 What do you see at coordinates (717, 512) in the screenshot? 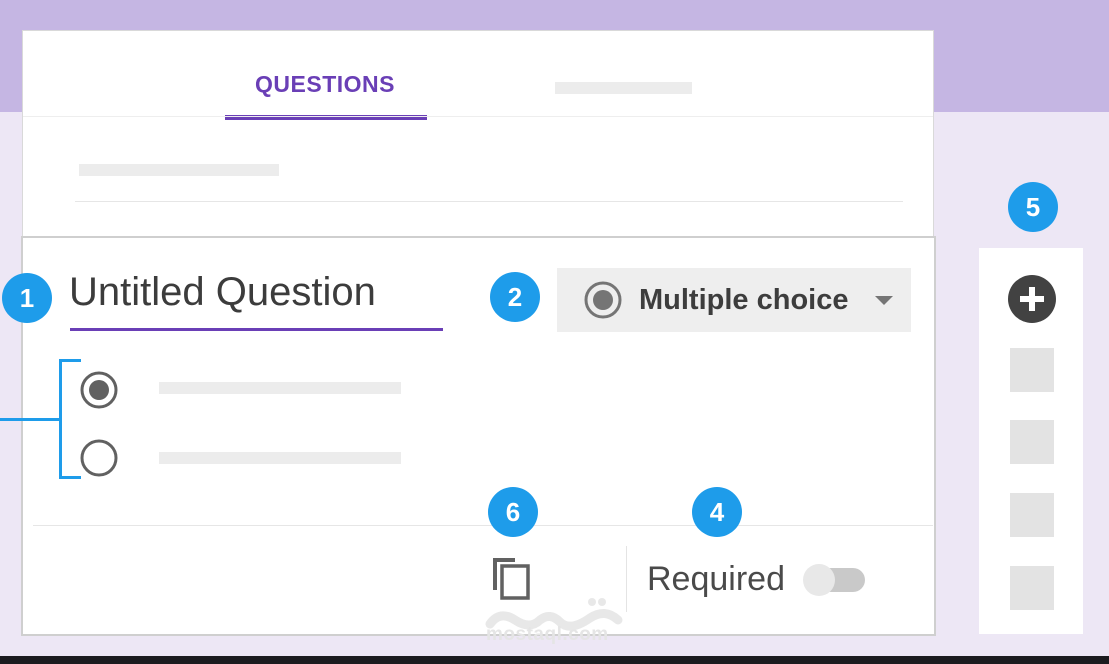
I see `callout-badge-4: 4` at bounding box center [717, 512].